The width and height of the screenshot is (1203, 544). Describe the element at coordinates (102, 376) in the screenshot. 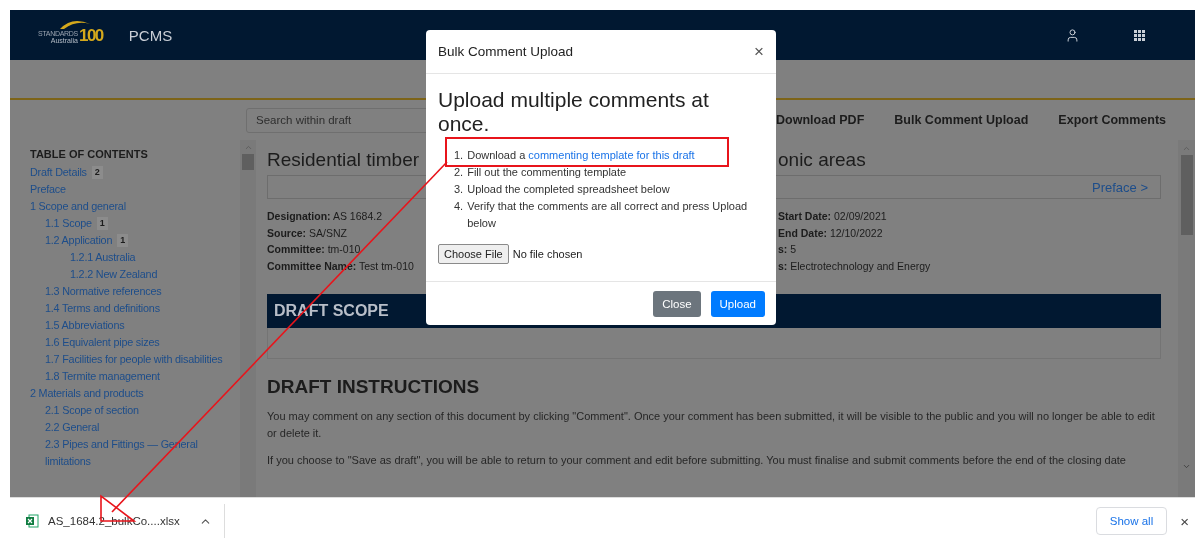

I see `toc-link: 1.8 Termite management` at that location.